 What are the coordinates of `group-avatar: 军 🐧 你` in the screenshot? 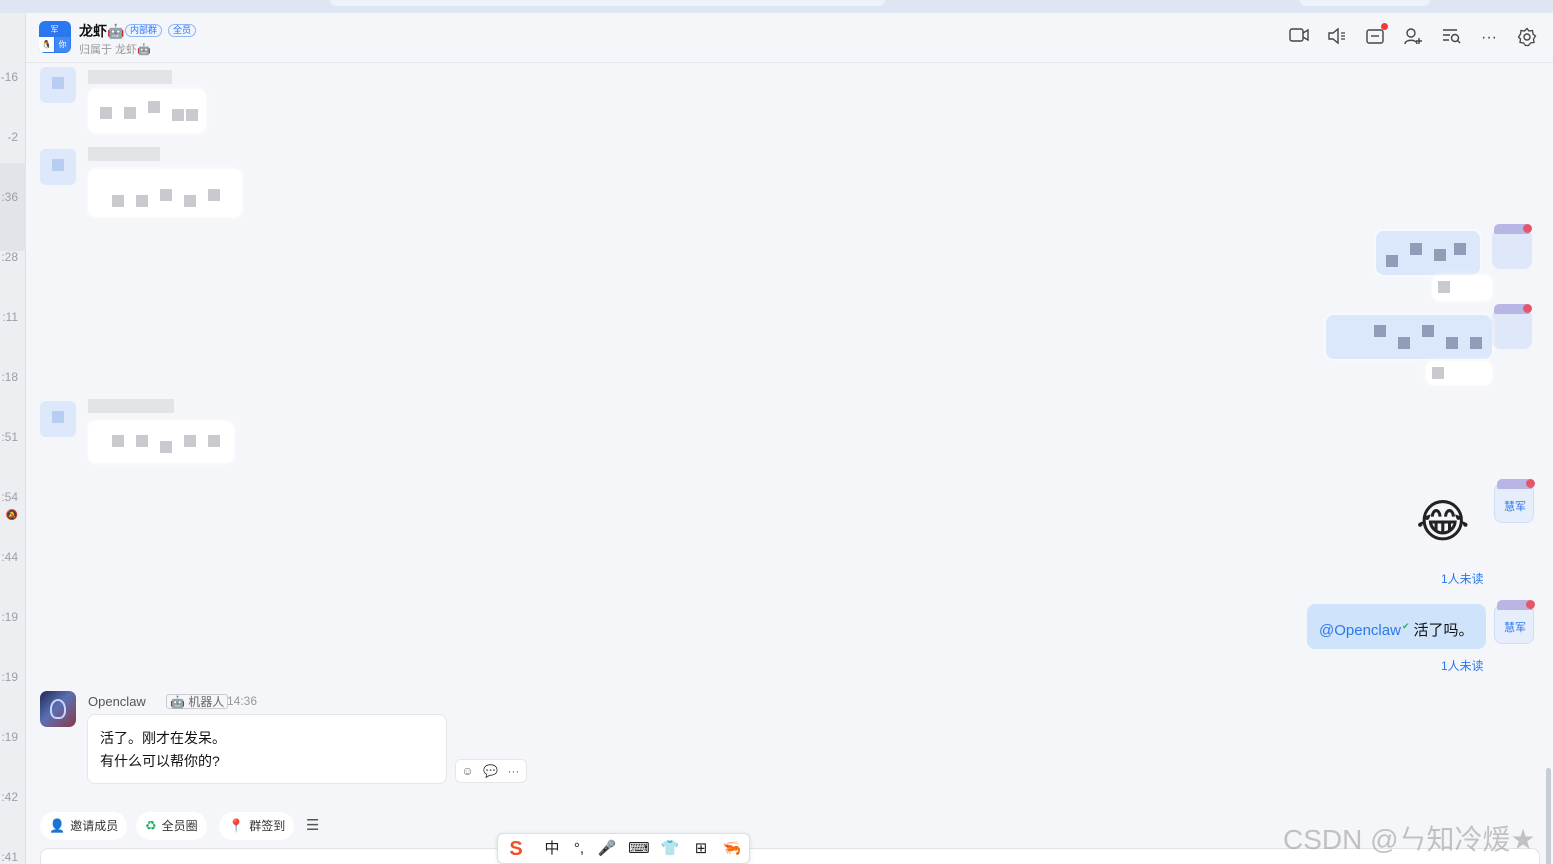 It's located at (55, 37).